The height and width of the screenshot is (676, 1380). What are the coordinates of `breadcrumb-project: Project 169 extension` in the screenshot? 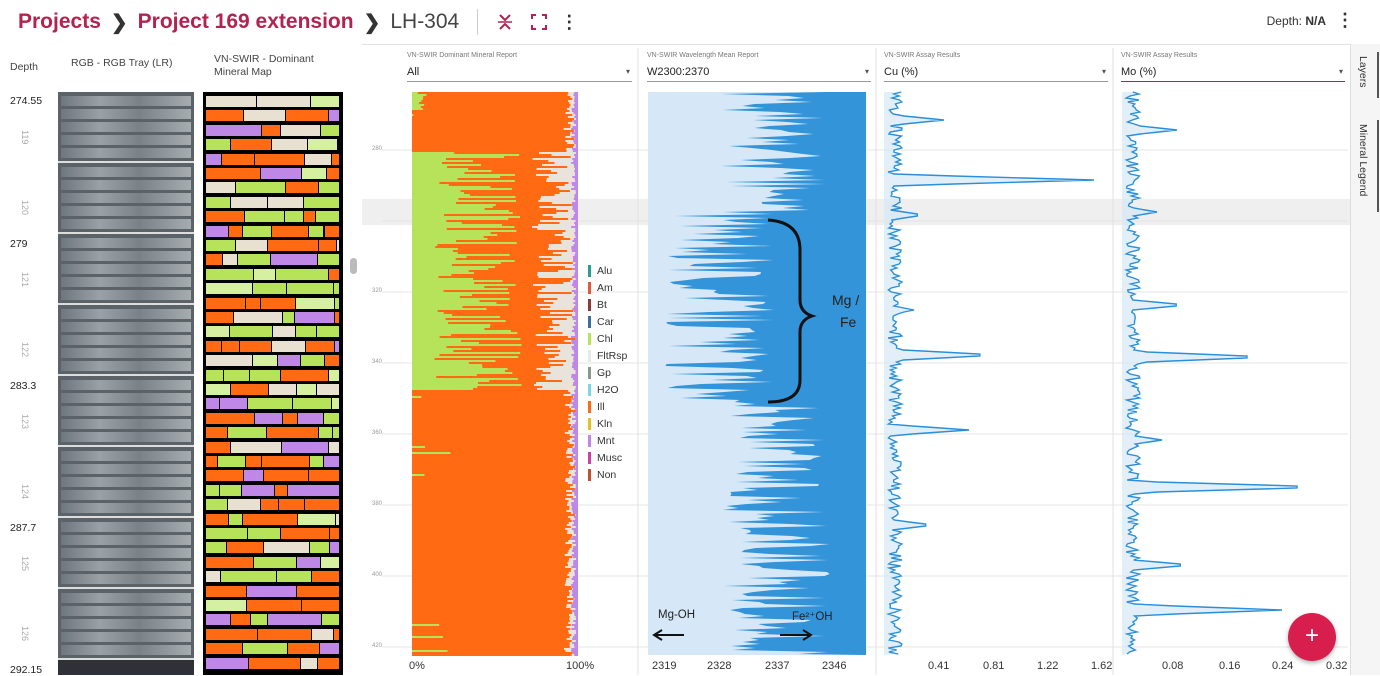 It's located at (246, 22).